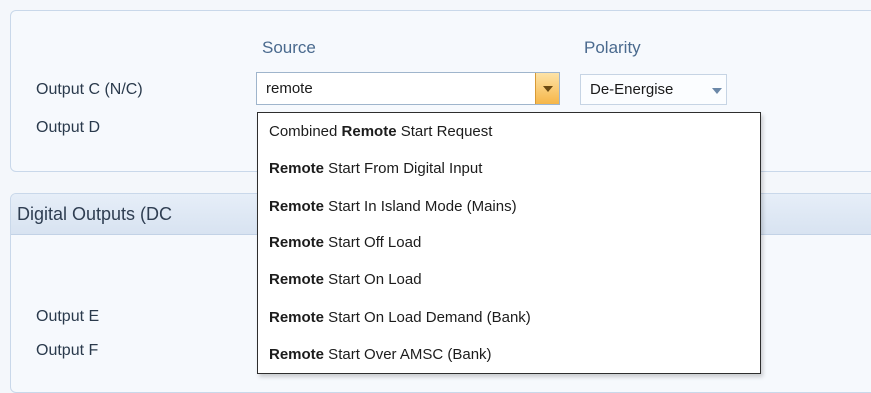  I want to click on dropdown-item: Remote Start From Digital Input, so click(375, 169).